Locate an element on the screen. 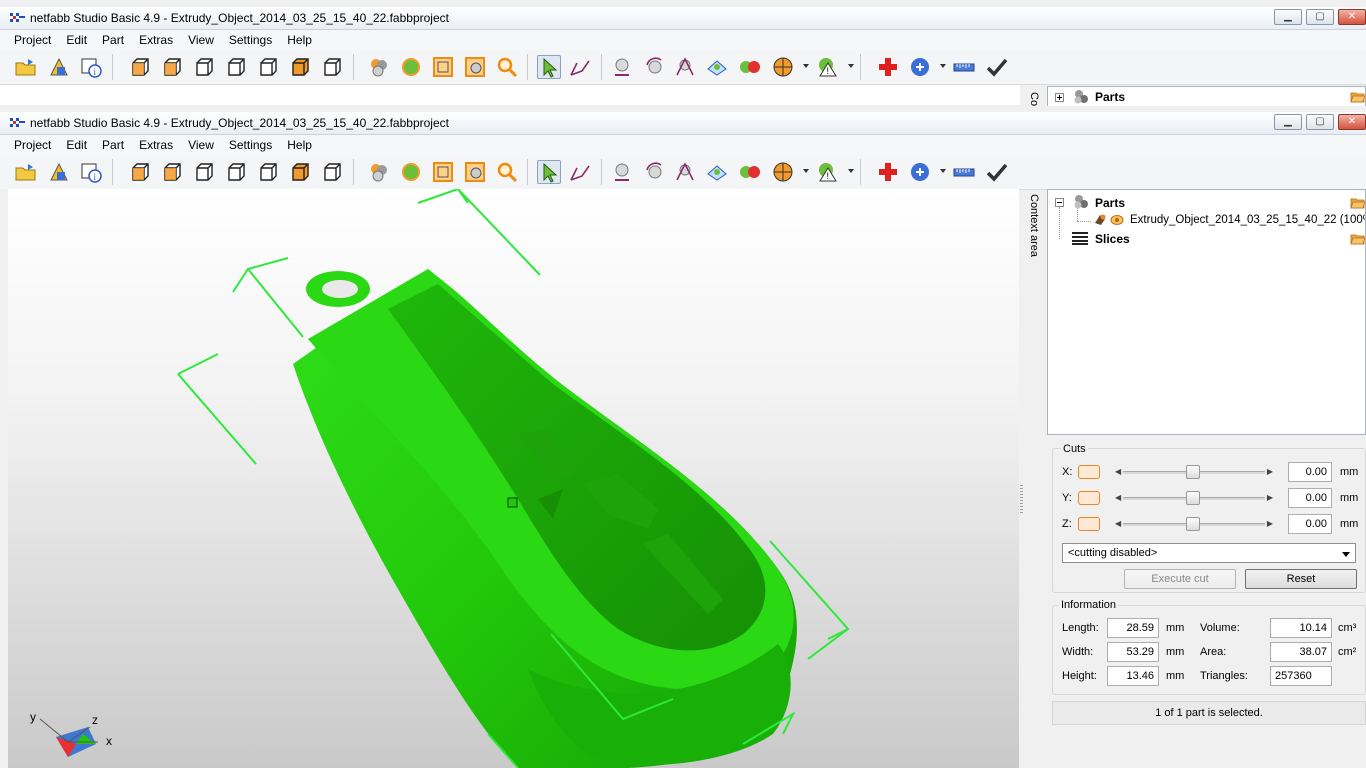 This screenshot has width=1366, height=768. export-button is located at coordinates (920, 172).